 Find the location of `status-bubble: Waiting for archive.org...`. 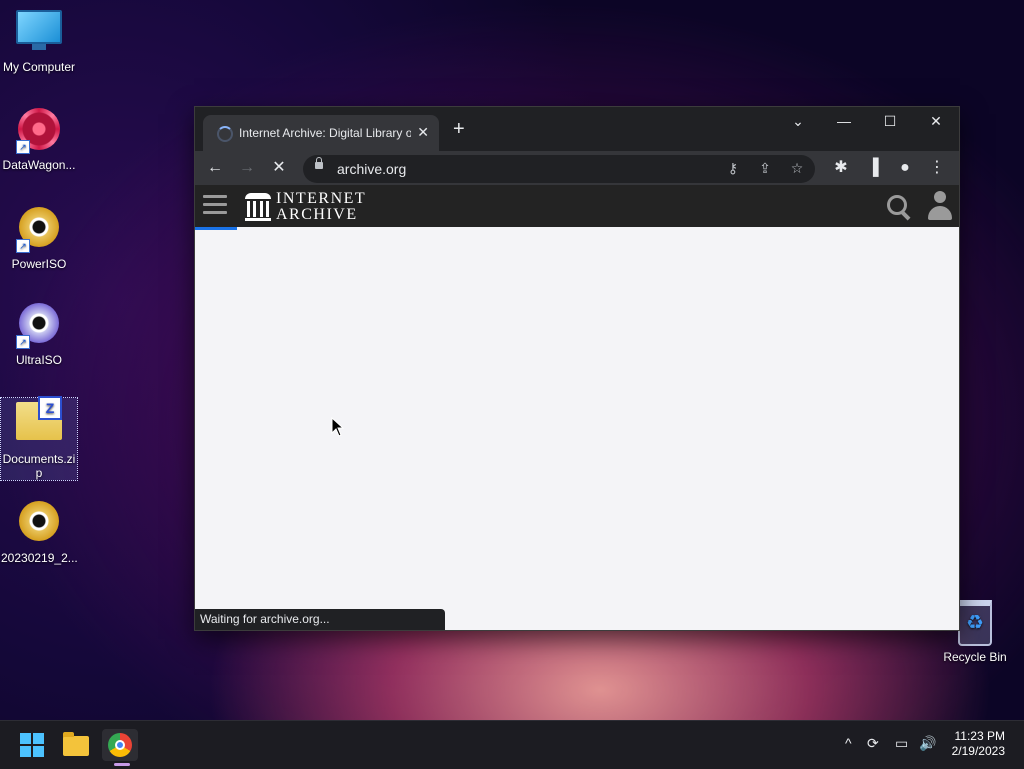

status-bubble: Waiting for archive.org... is located at coordinates (320, 619).